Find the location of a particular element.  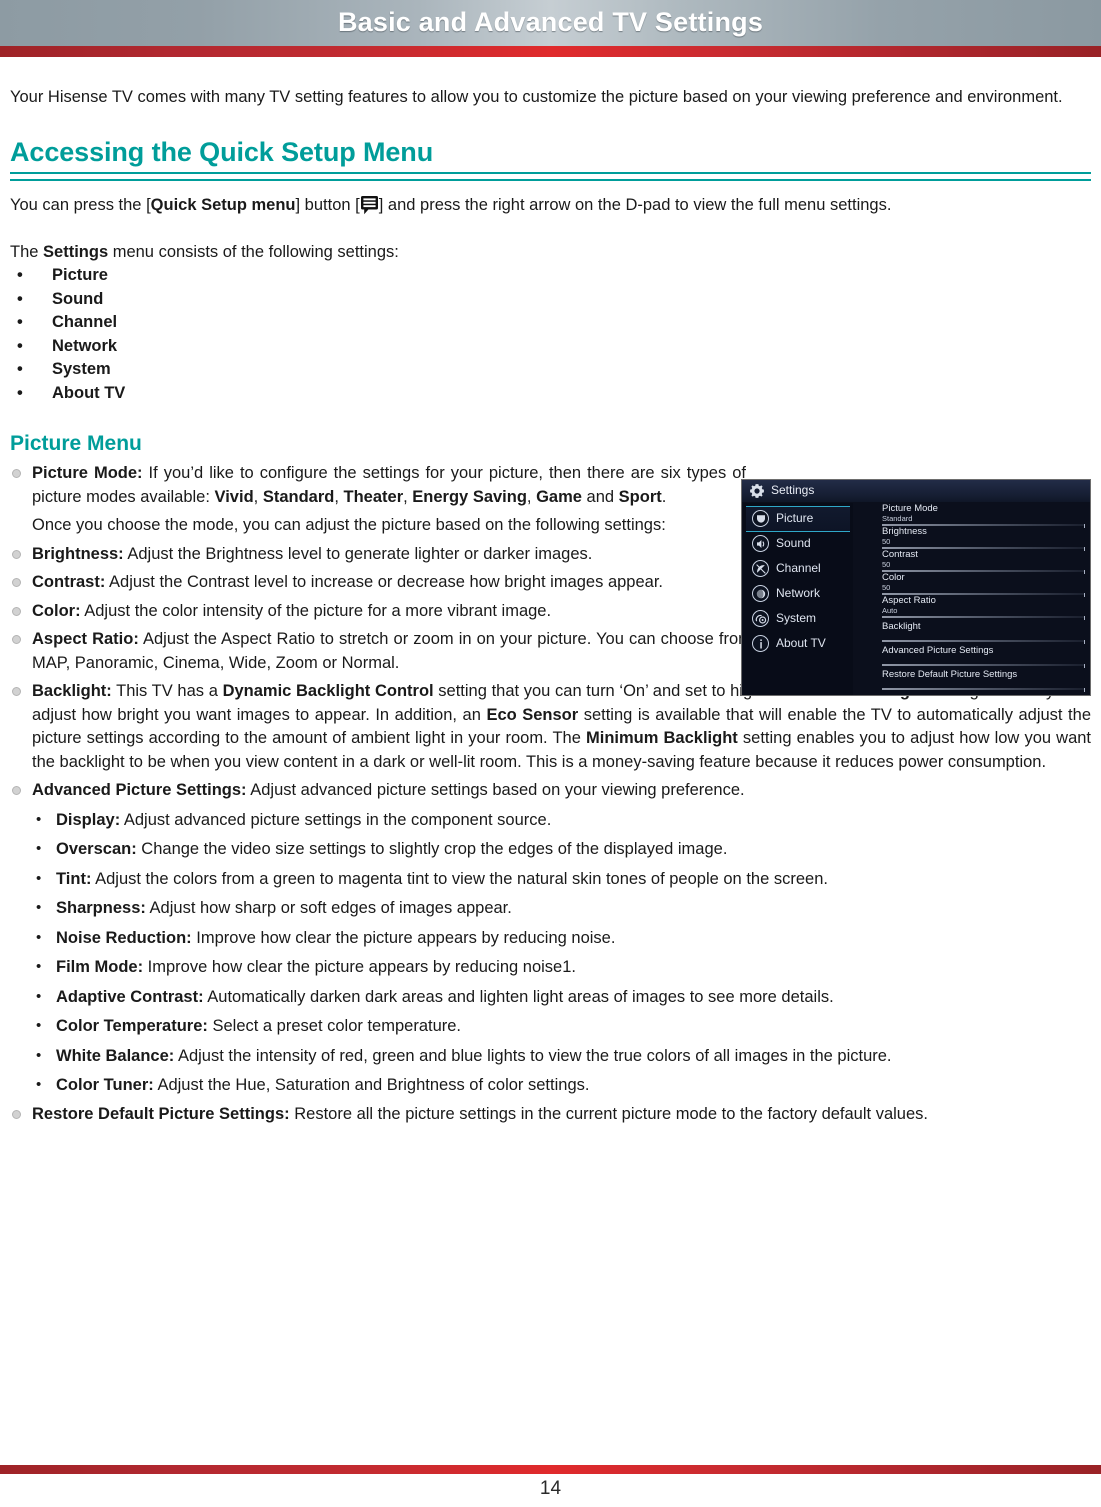

picture-mode-energy-saving: Energy Saving is located at coordinates (469, 496).